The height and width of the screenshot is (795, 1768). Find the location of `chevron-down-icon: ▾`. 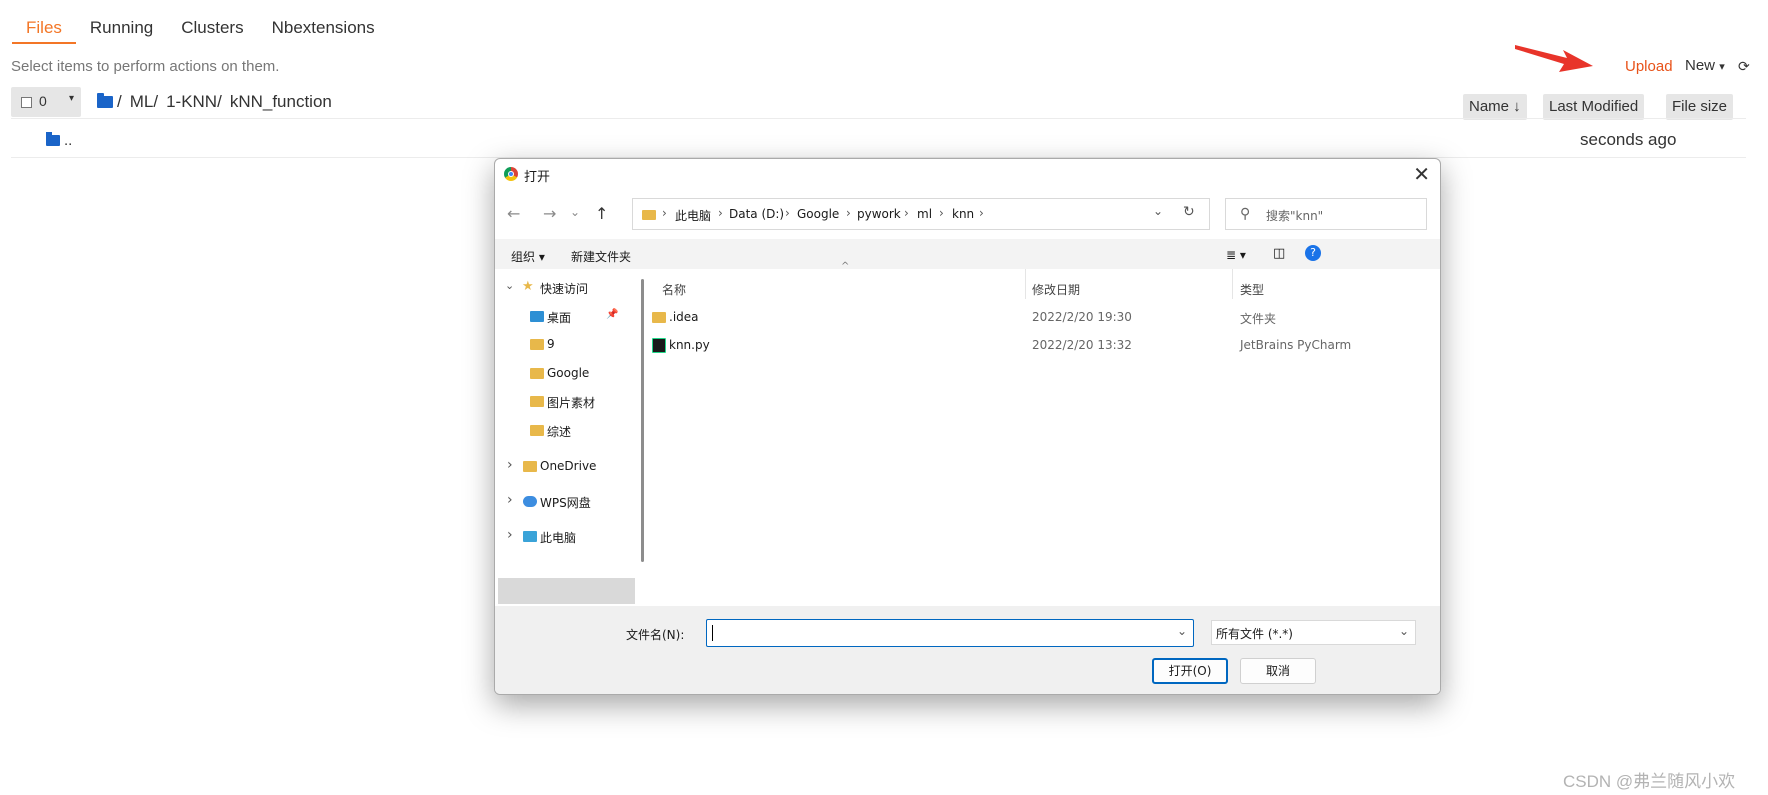

chevron-down-icon: ▾ is located at coordinates (71, 98).